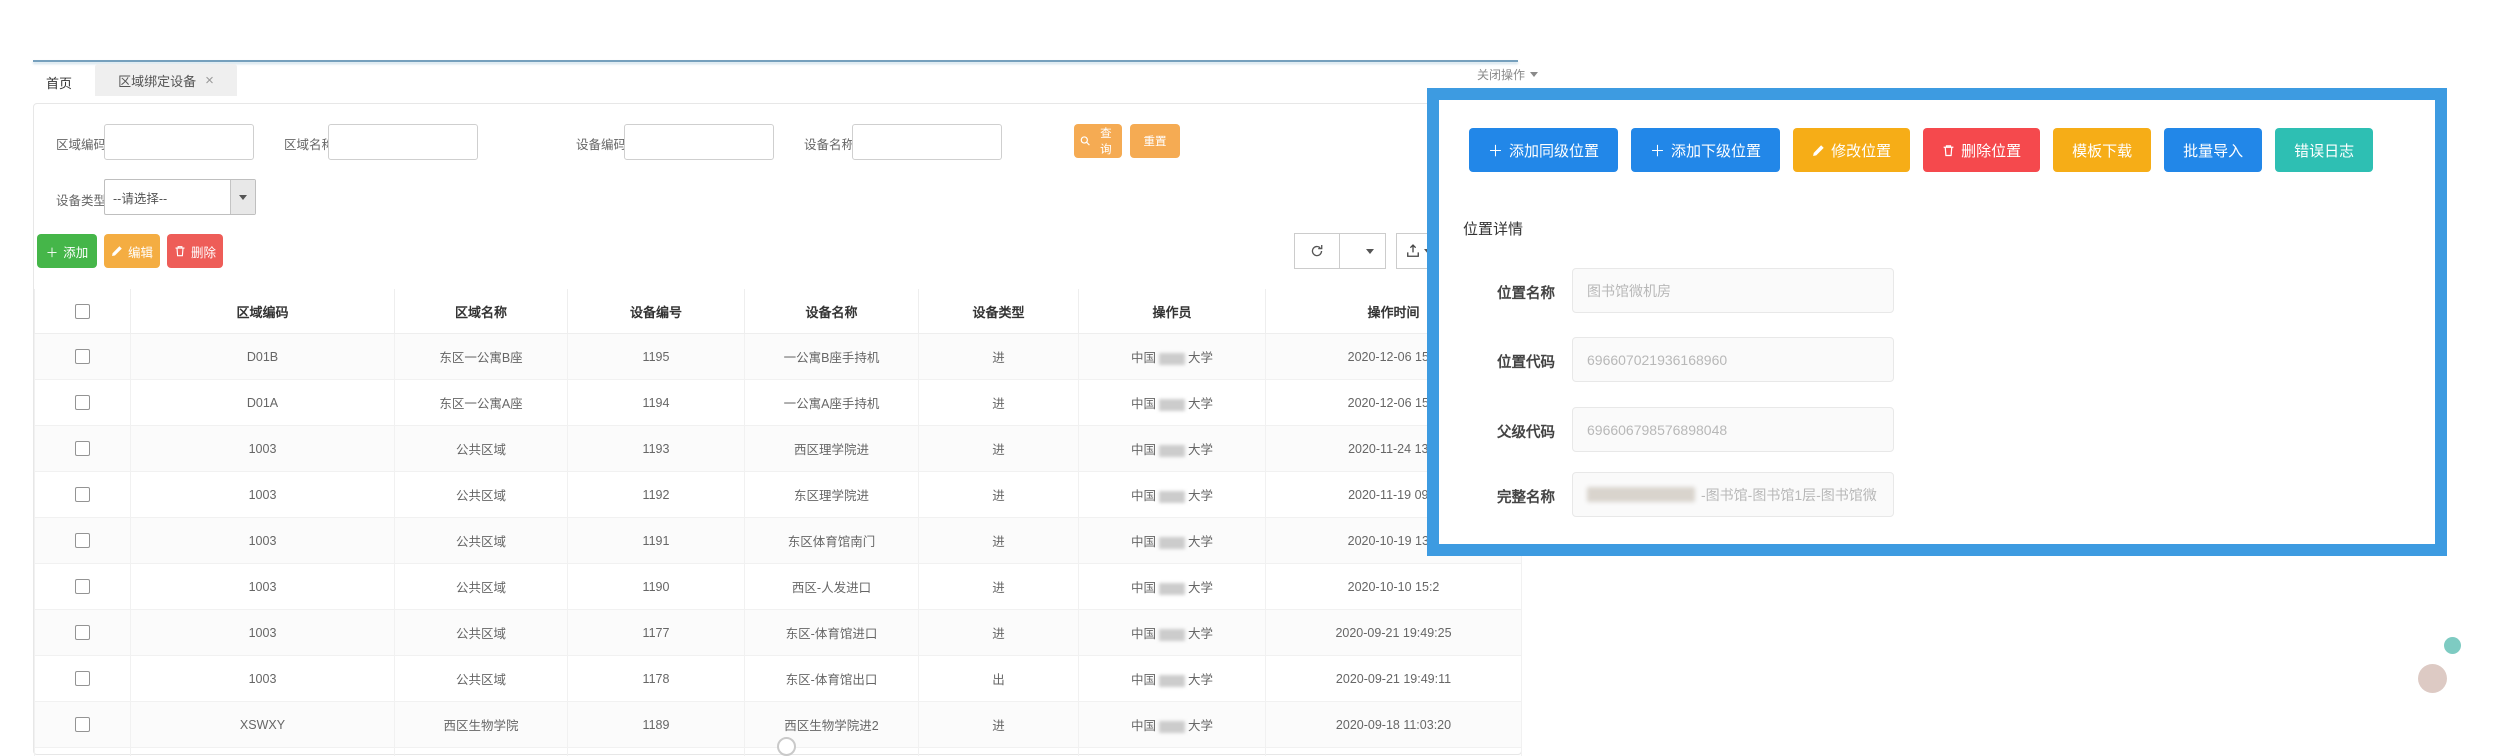 This screenshot has width=2497, height=756. What do you see at coordinates (1393, 751) in the screenshot?
I see `cell-time: 2020-09-18 11:03:11` at bounding box center [1393, 751].